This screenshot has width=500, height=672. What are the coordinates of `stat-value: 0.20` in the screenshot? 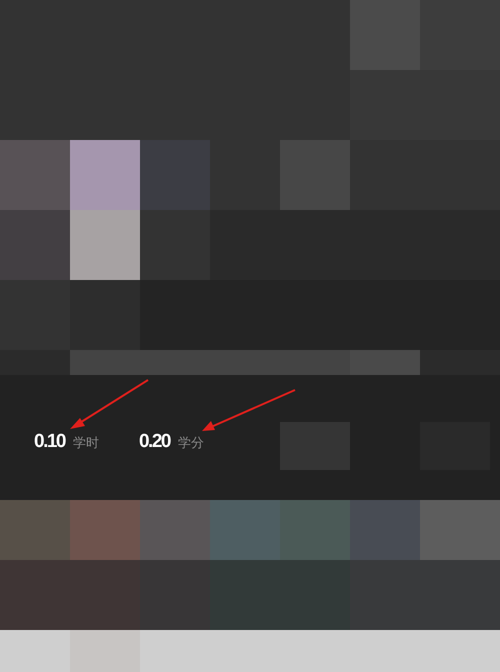 It's located at (154, 442).